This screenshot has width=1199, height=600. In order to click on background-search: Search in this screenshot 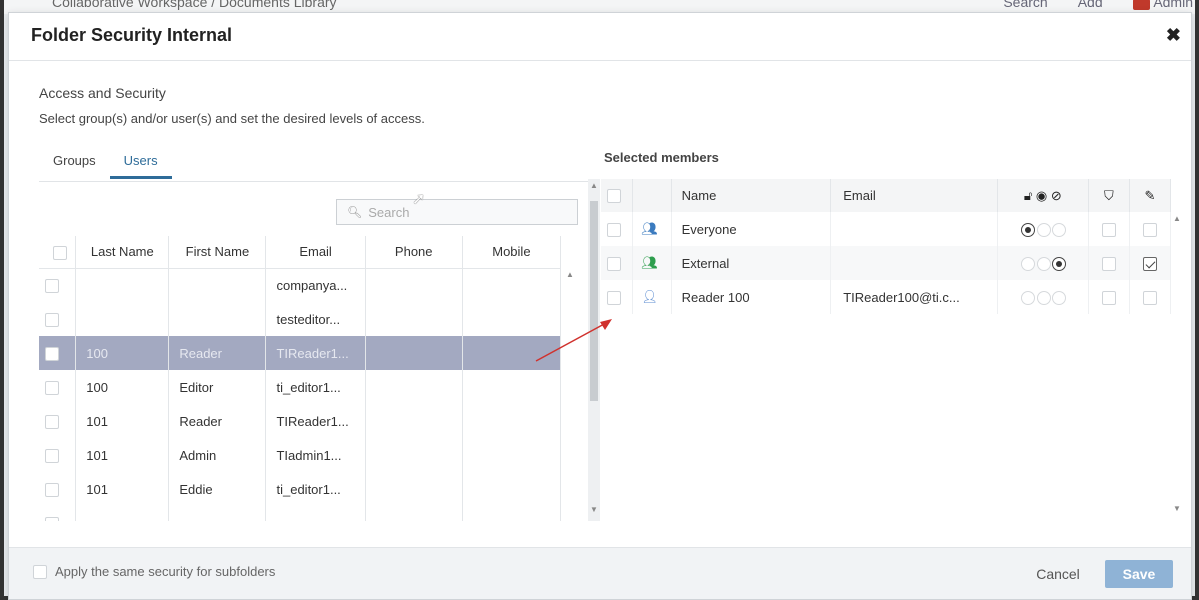, I will do `click(1025, 5)`.